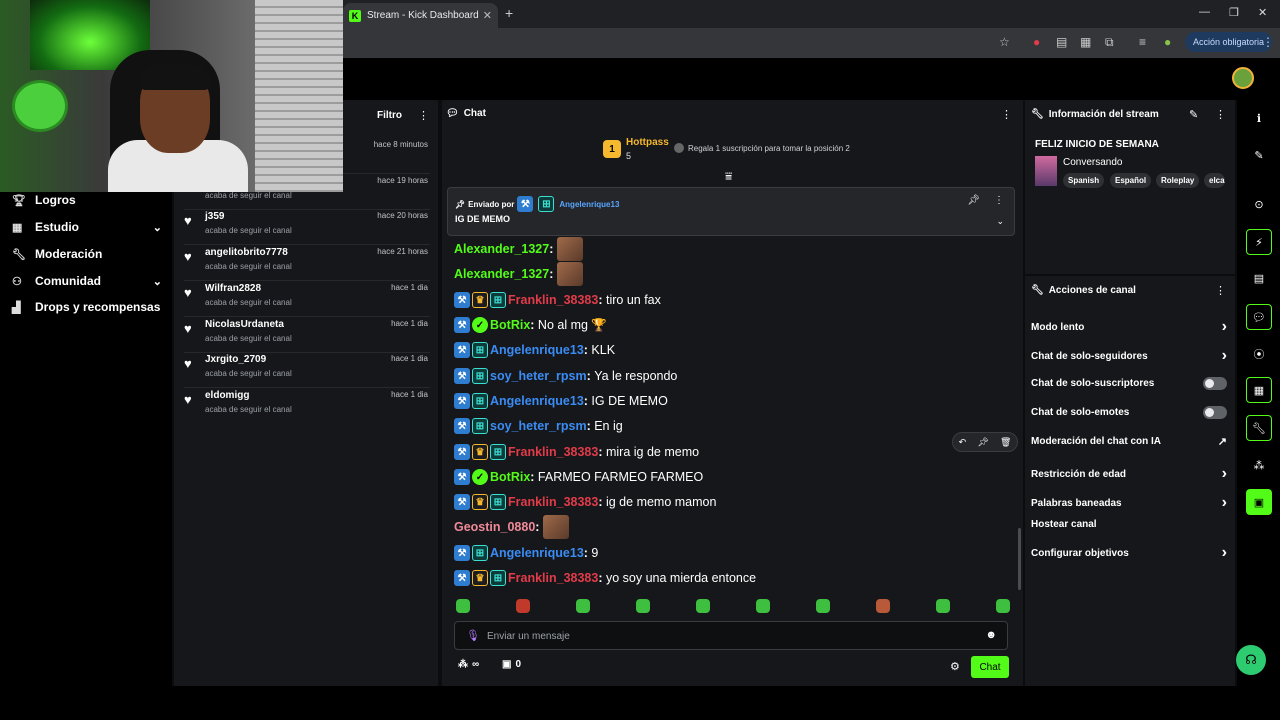 The image size is (1280, 720). Describe the element at coordinates (87, 227) in the screenshot. I see `nav-item-estudio: ▦ Estudio ⌄` at that location.